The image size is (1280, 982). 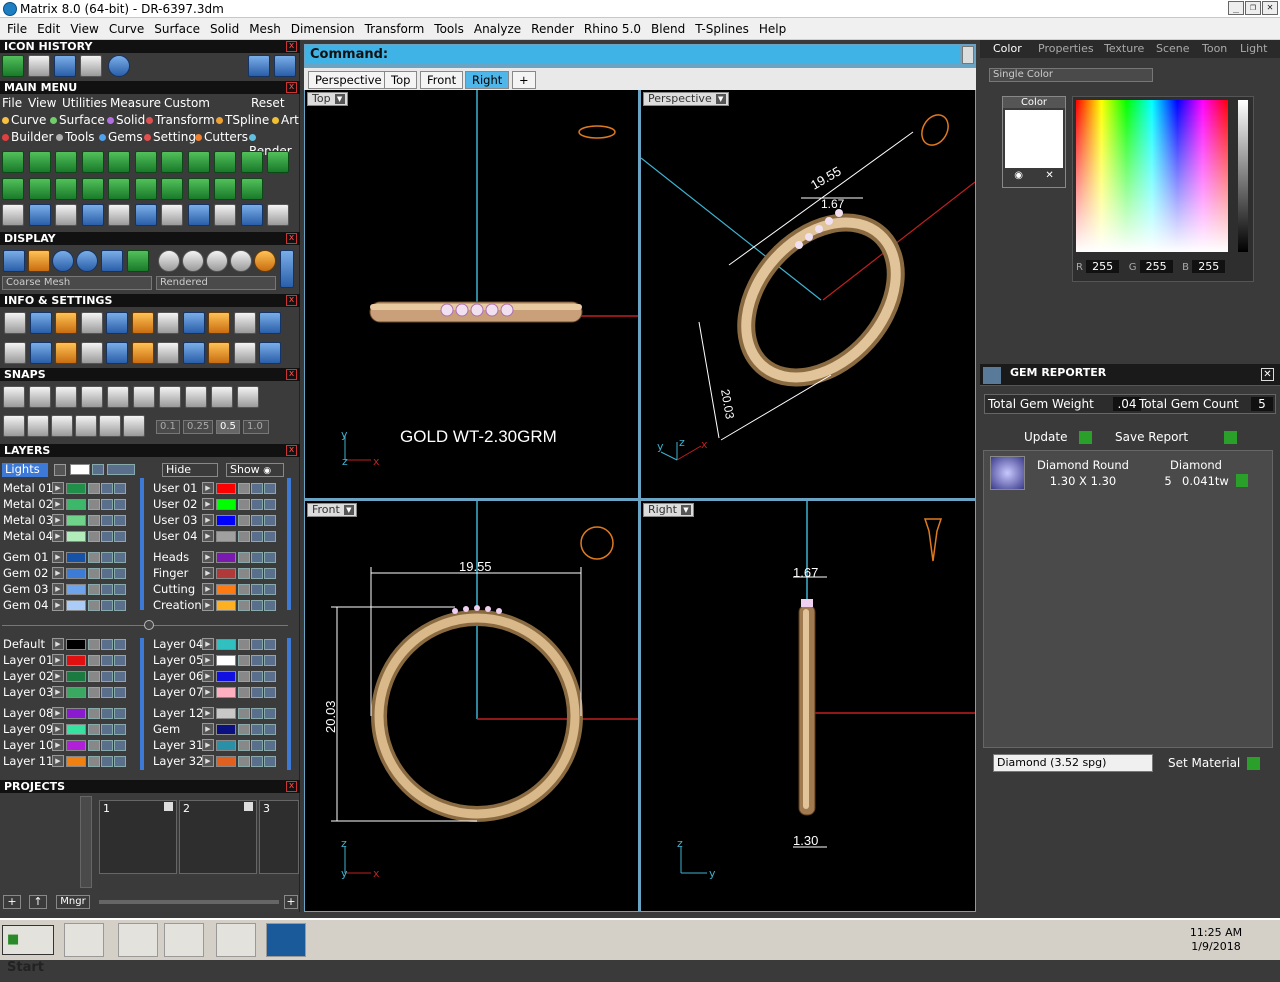 What do you see at coordinates (142, 544) in the screenshot?
I see `layer-scrollbar` at bounding box center [142, 544].